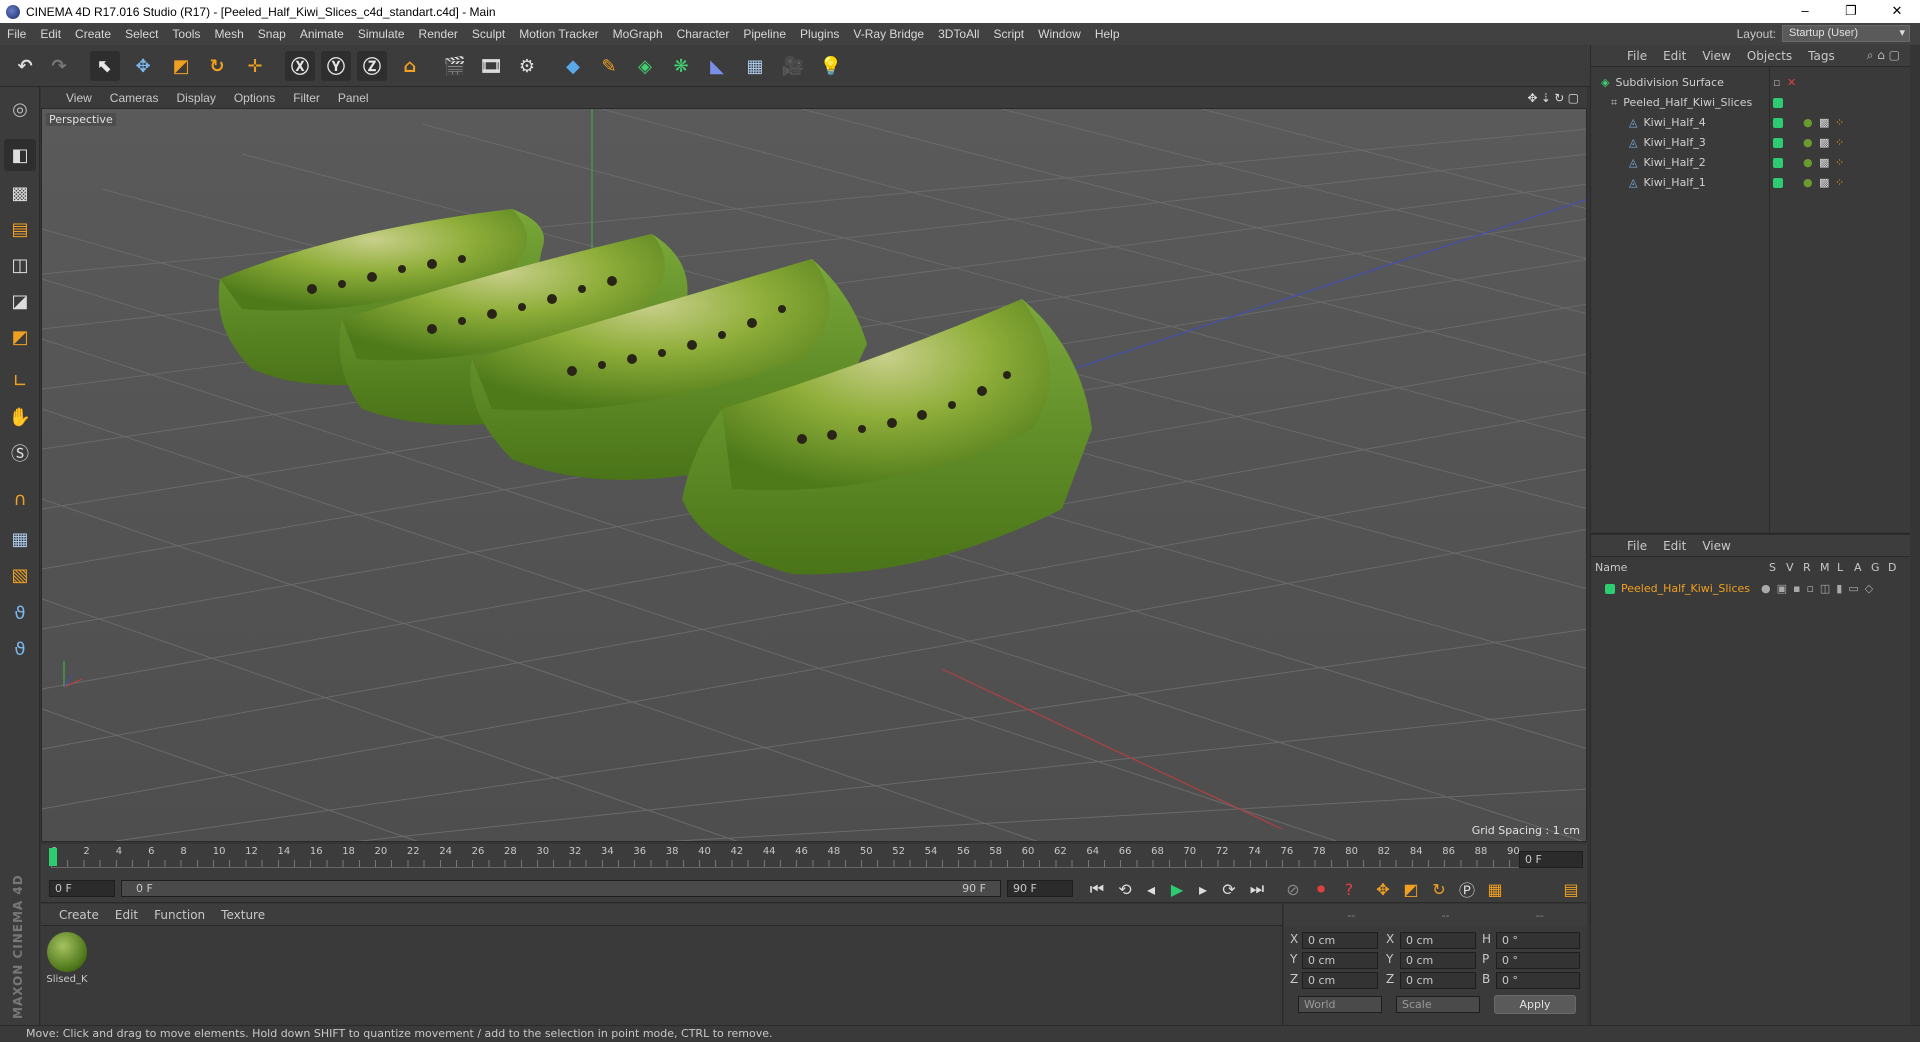 The width and height of the screenshot is (1920, 1042). Describe the element at coordinates (20, 301) in the screenshot. I see `edges-mode-icon: ◪` at that location.